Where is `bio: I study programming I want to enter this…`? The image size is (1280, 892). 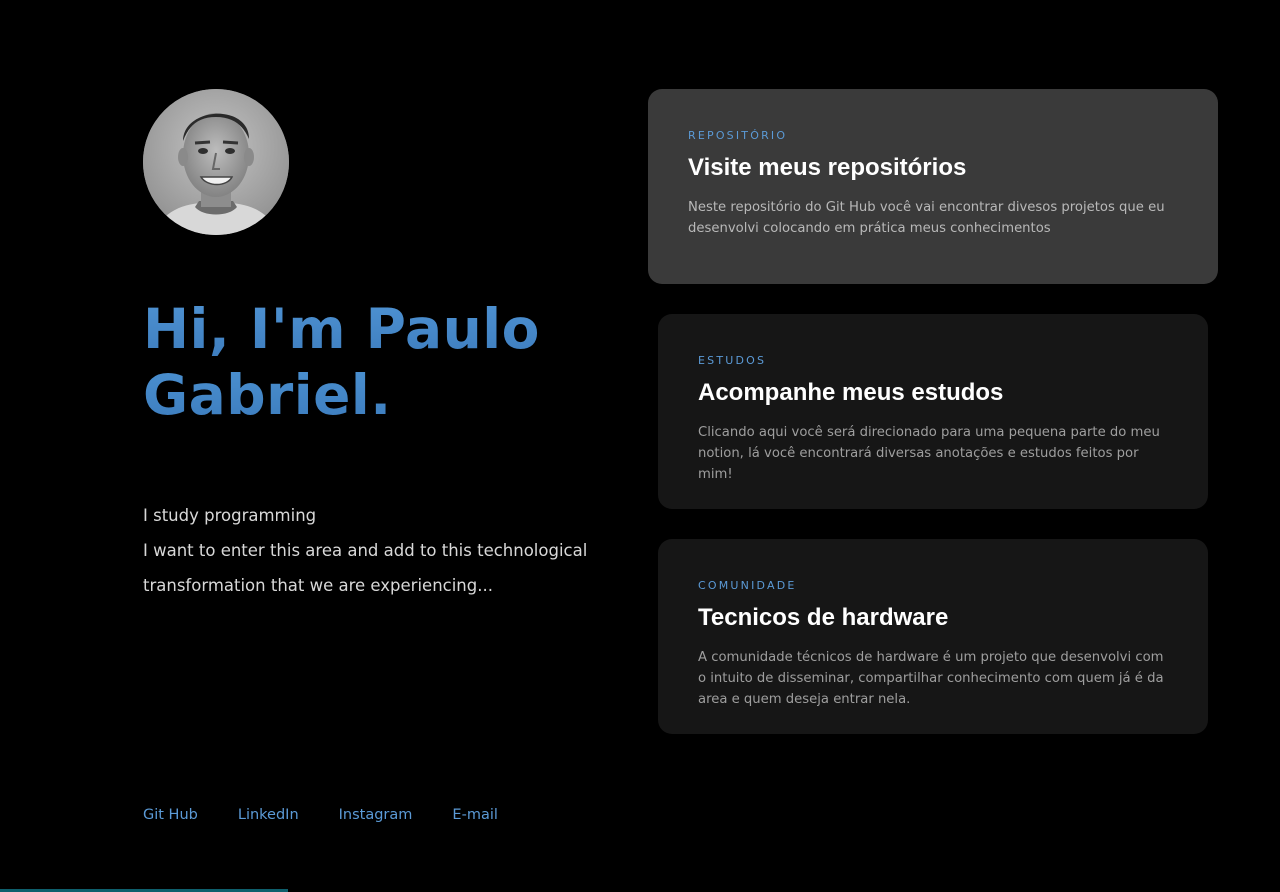 bio: I study programming I want to enter this… is located at coordinates (383, 550).